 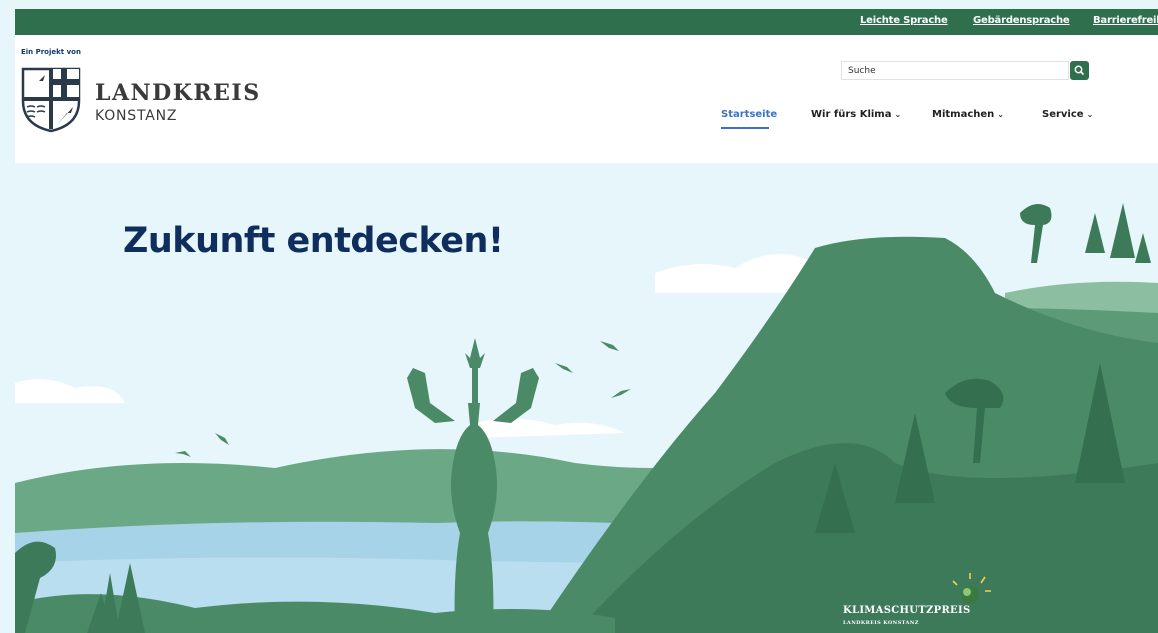 I want to click on nav-startseite: Startseite, so click(x=749, y=114).